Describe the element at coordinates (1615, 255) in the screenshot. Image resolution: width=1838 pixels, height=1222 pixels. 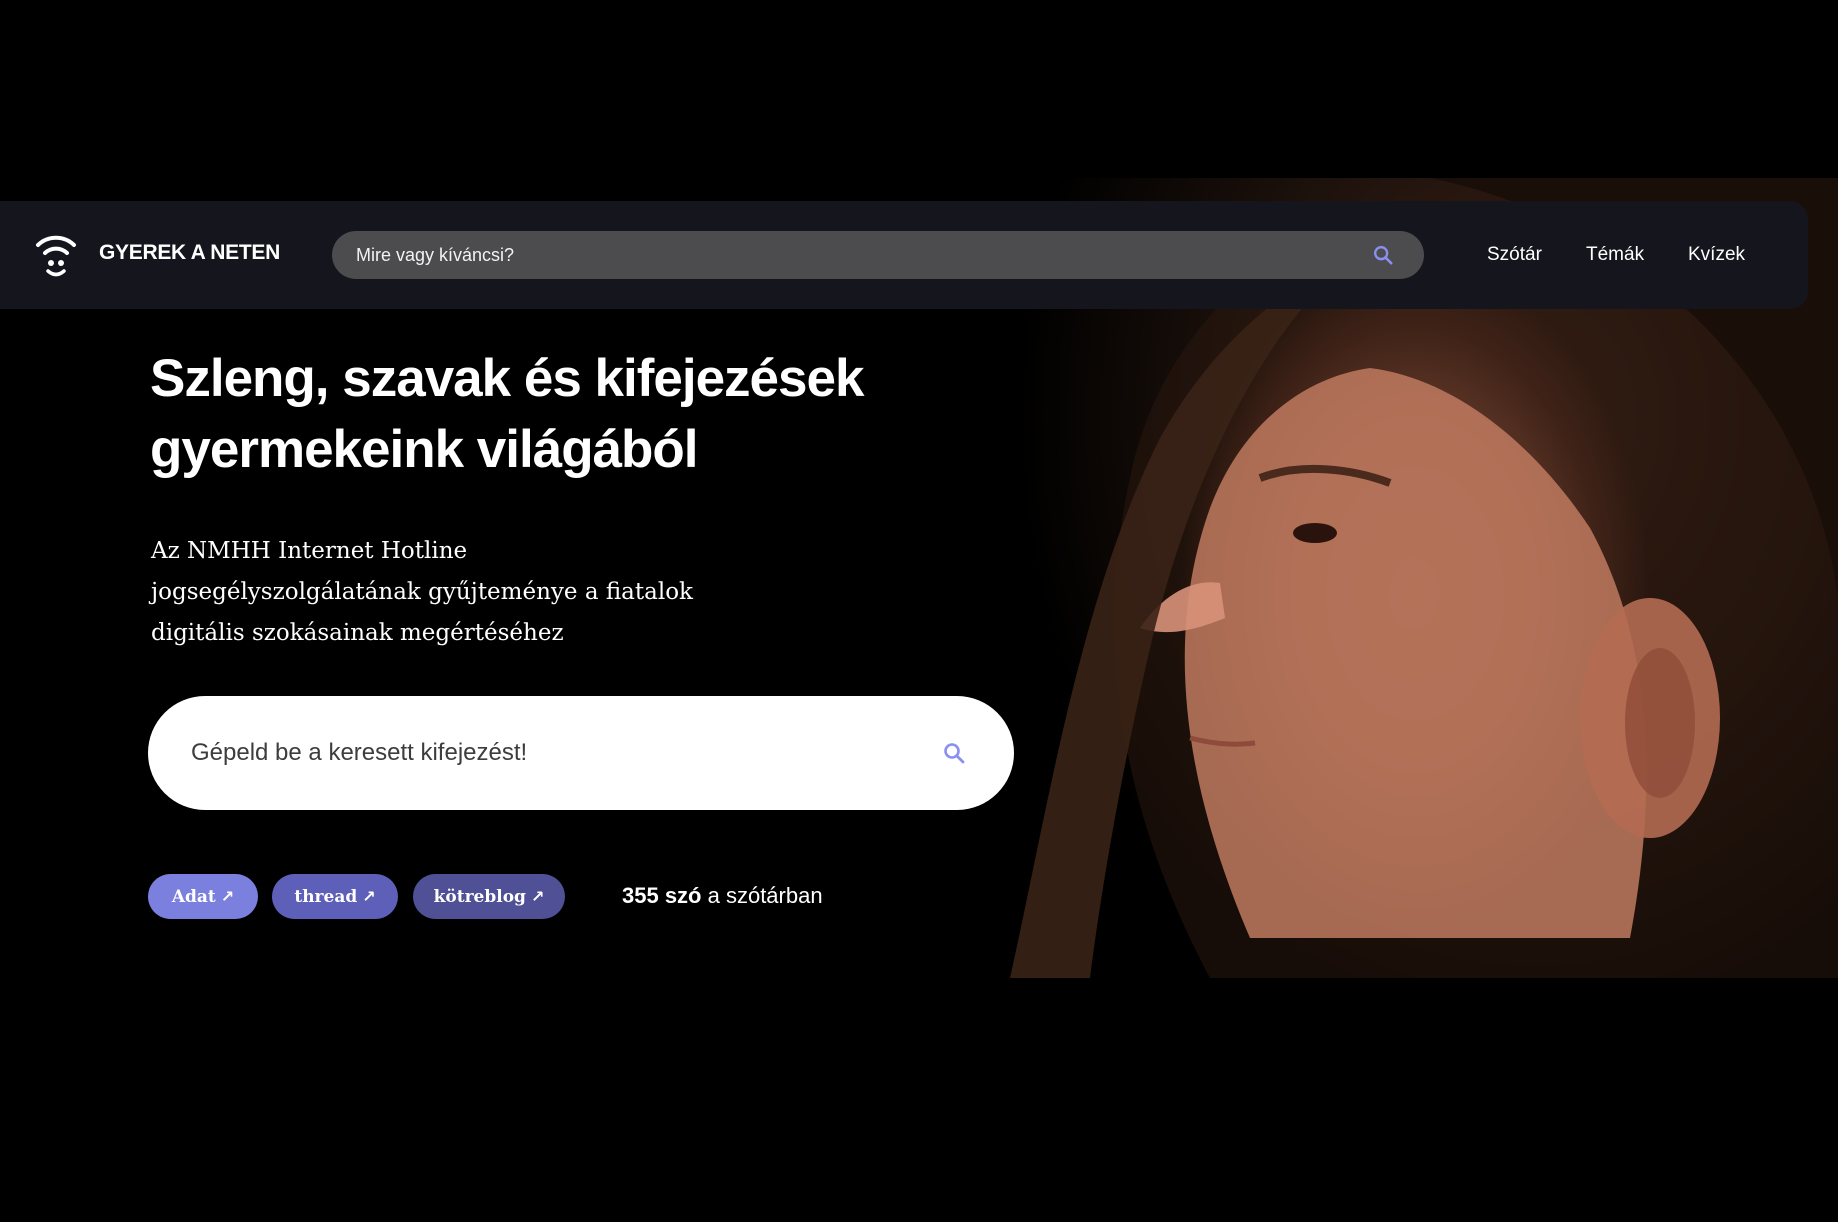
I see `nav-link-temak: Témák` at that location.